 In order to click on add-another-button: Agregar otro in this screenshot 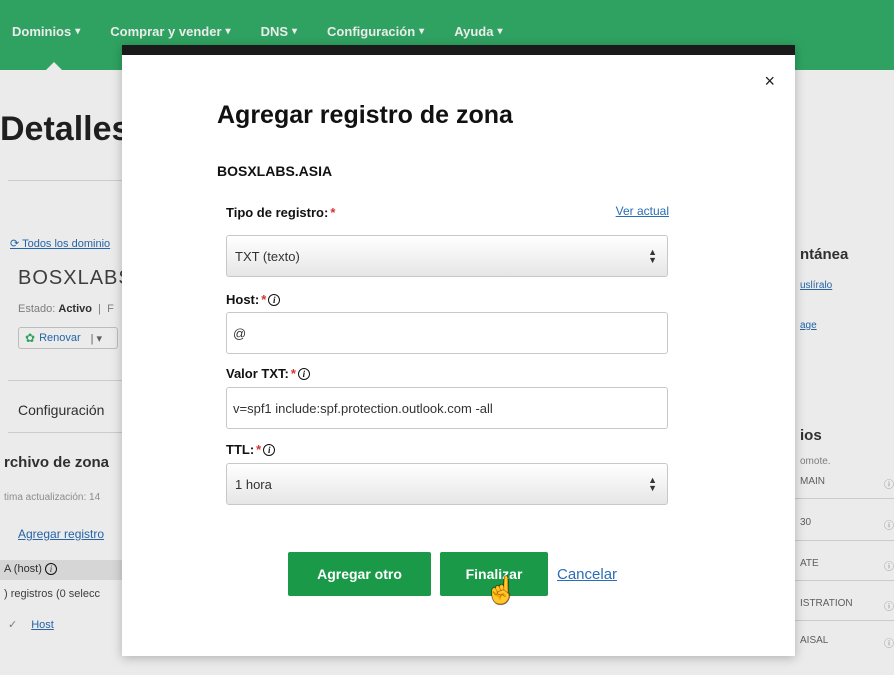, I will do `click(359, 574)`.